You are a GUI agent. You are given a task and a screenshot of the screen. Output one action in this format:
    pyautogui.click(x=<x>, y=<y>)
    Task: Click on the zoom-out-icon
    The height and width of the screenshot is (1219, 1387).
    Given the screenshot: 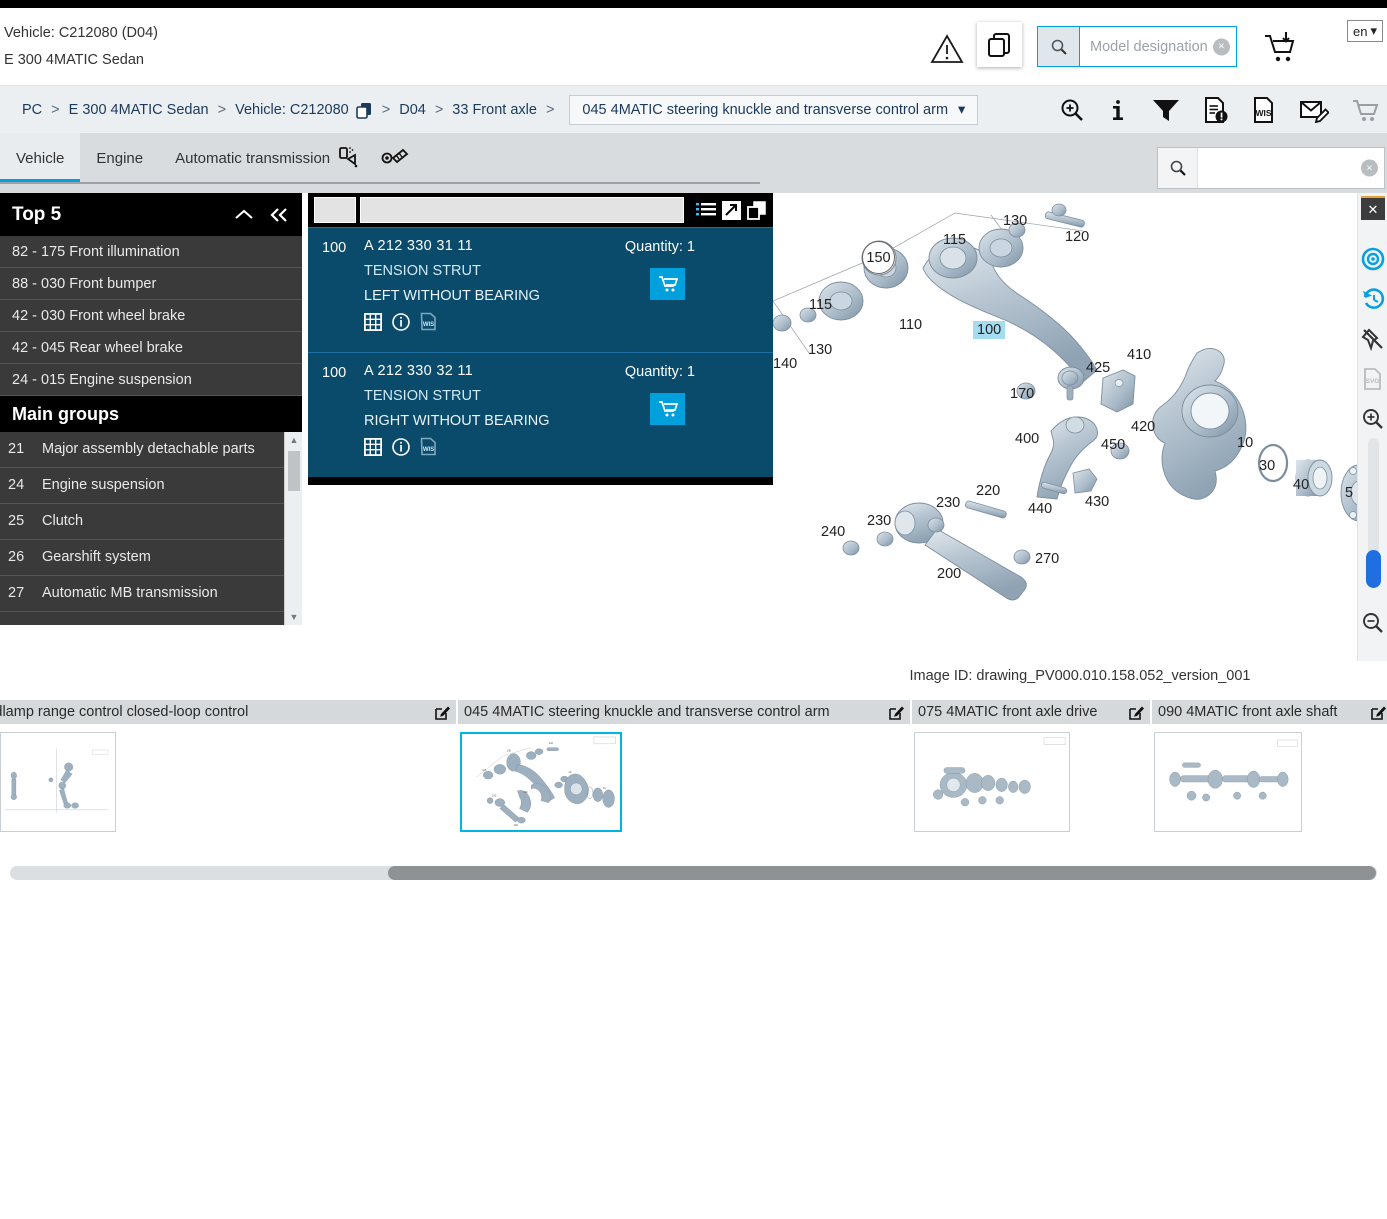 What is the action you would take?
    pyautogui.click(x=1372, y=623)
    